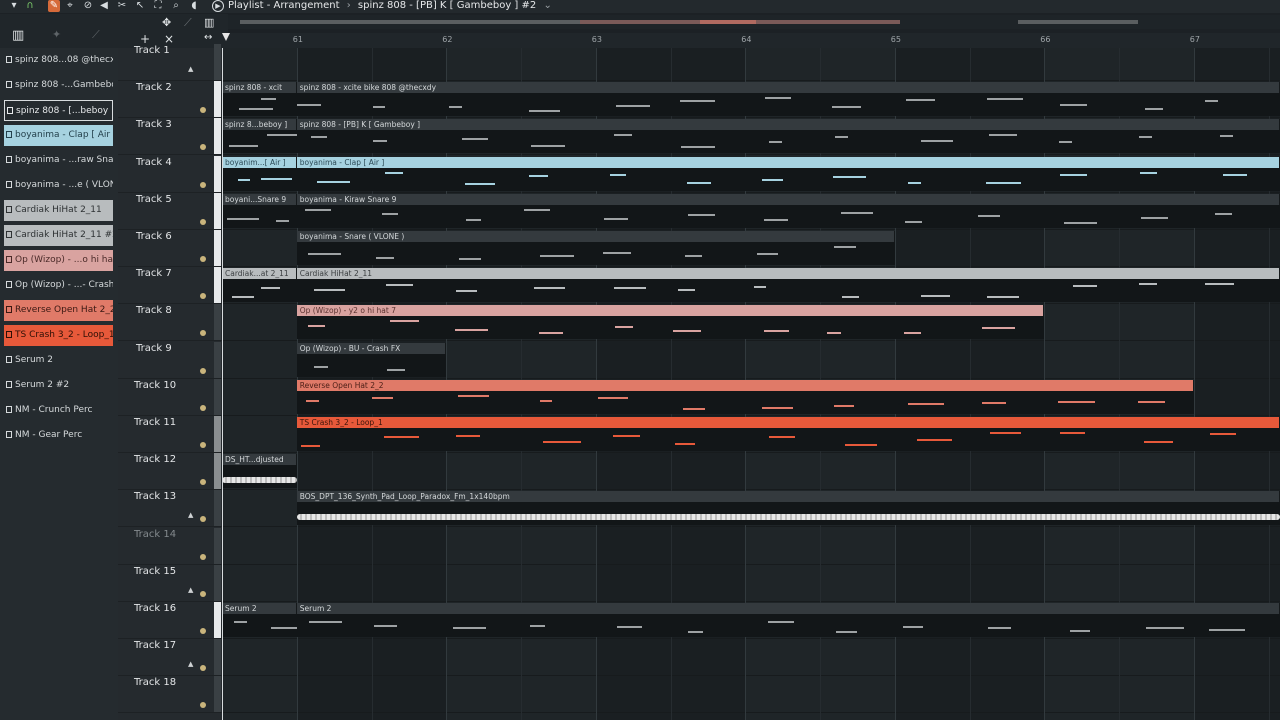 The width and height of the screenshot is (1280, 720). I want to click on track-header: Track 15 ▲, so click(170, 583).